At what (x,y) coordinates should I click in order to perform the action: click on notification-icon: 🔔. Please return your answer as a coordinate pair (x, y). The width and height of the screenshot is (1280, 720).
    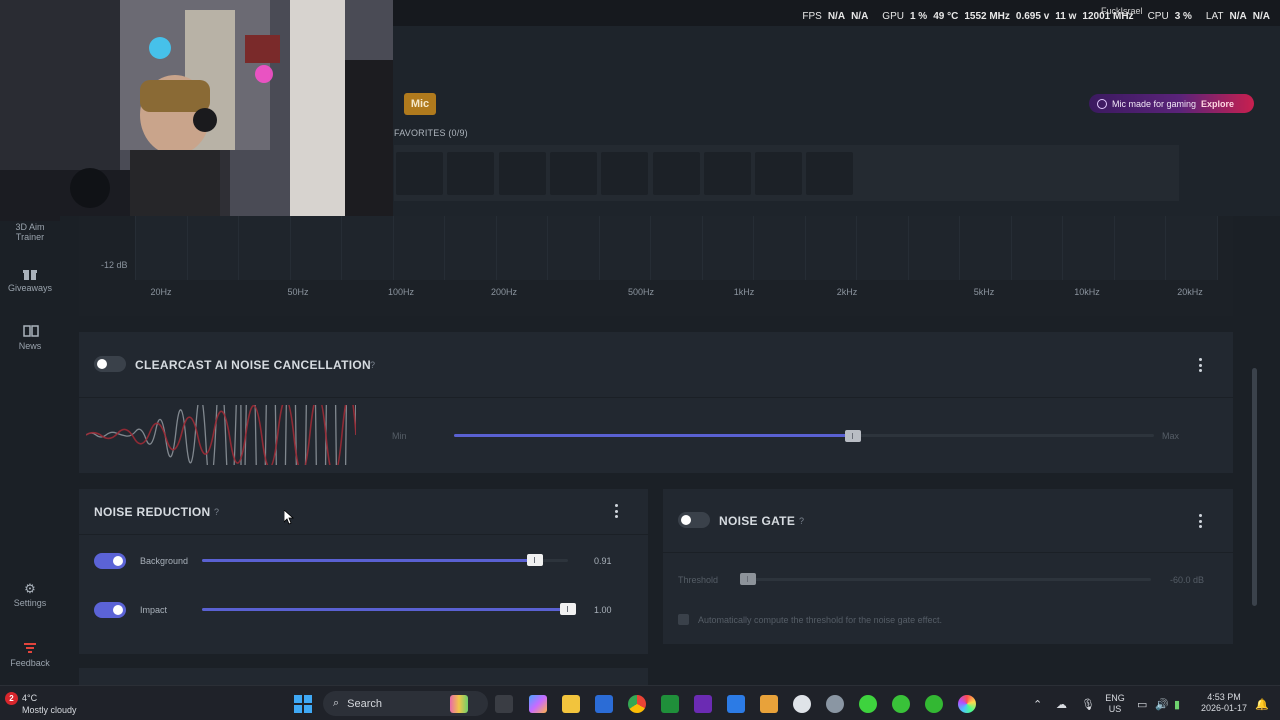
    Looking at the image, I should click on (1262, 704).